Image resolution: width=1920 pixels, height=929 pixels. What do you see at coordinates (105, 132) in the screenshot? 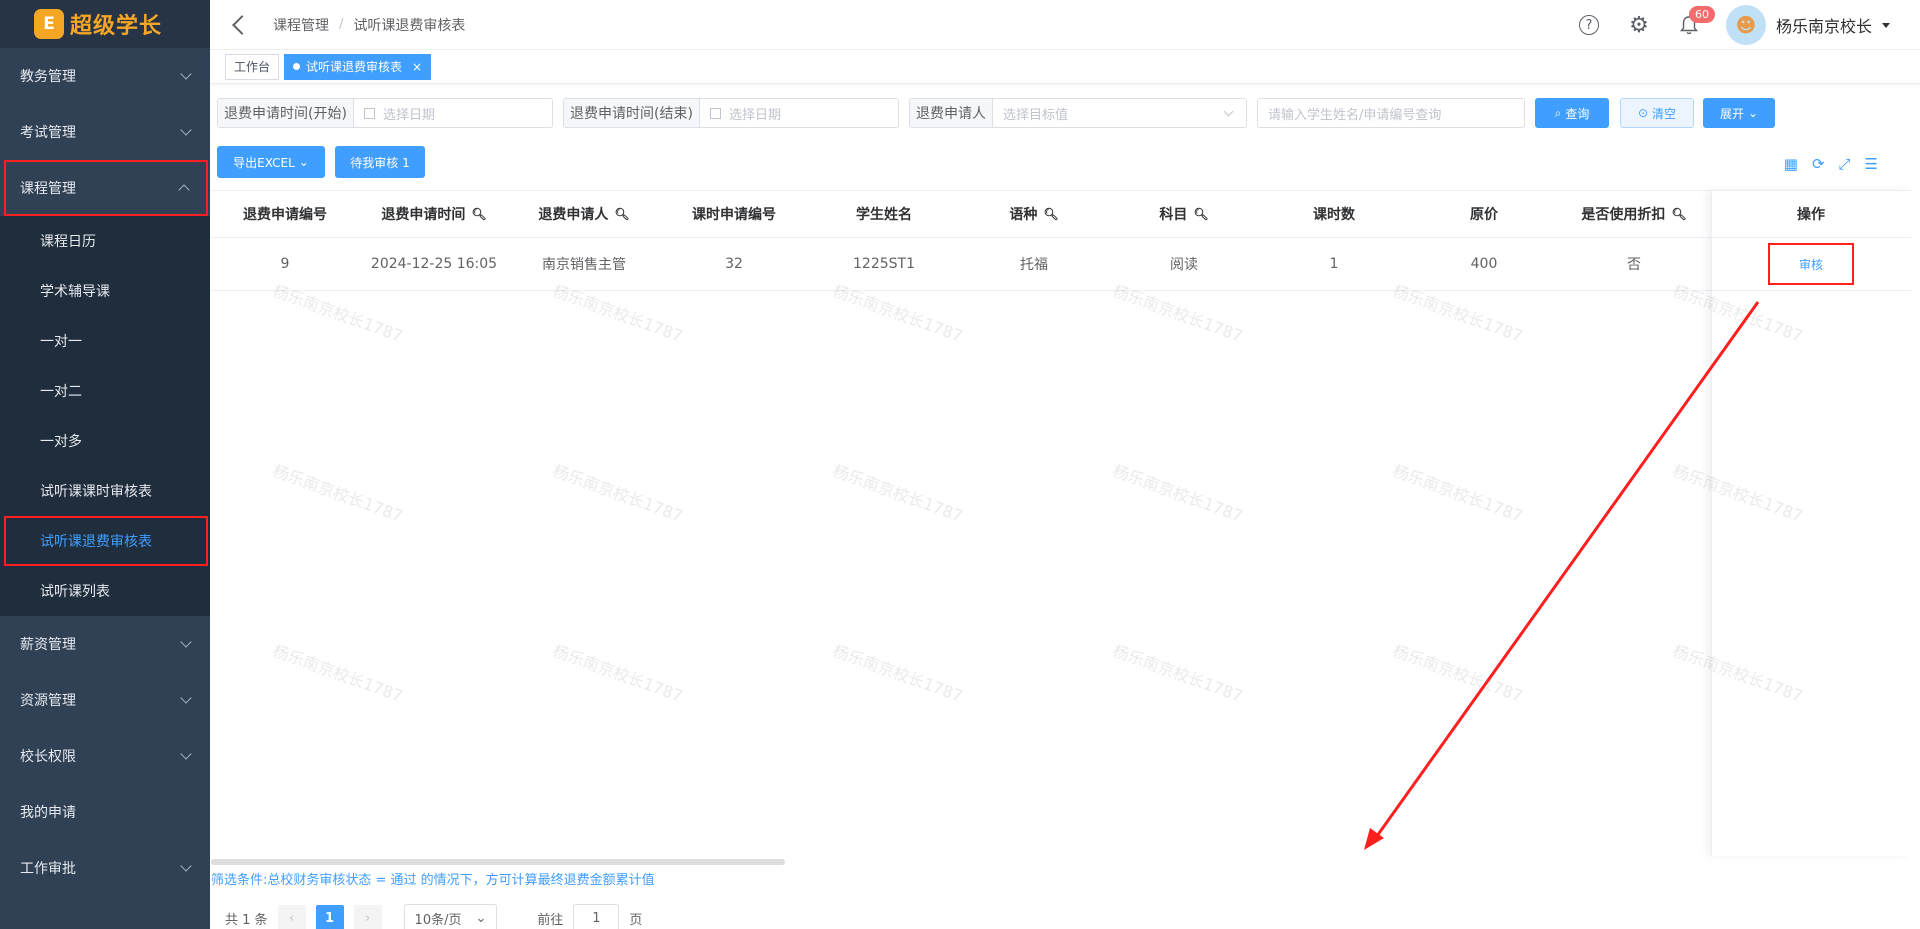
I see `sidebar-item-exam: 考试管理` at bounding box center [105, 132].